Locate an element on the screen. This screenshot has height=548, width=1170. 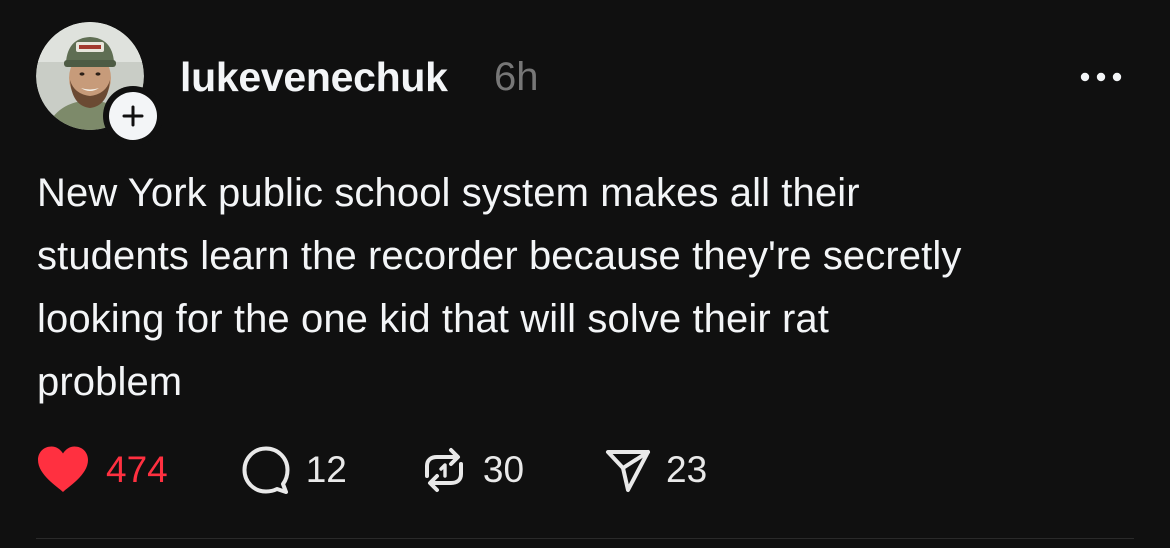
reply-count: 12 is located at coordinates (326, 469).